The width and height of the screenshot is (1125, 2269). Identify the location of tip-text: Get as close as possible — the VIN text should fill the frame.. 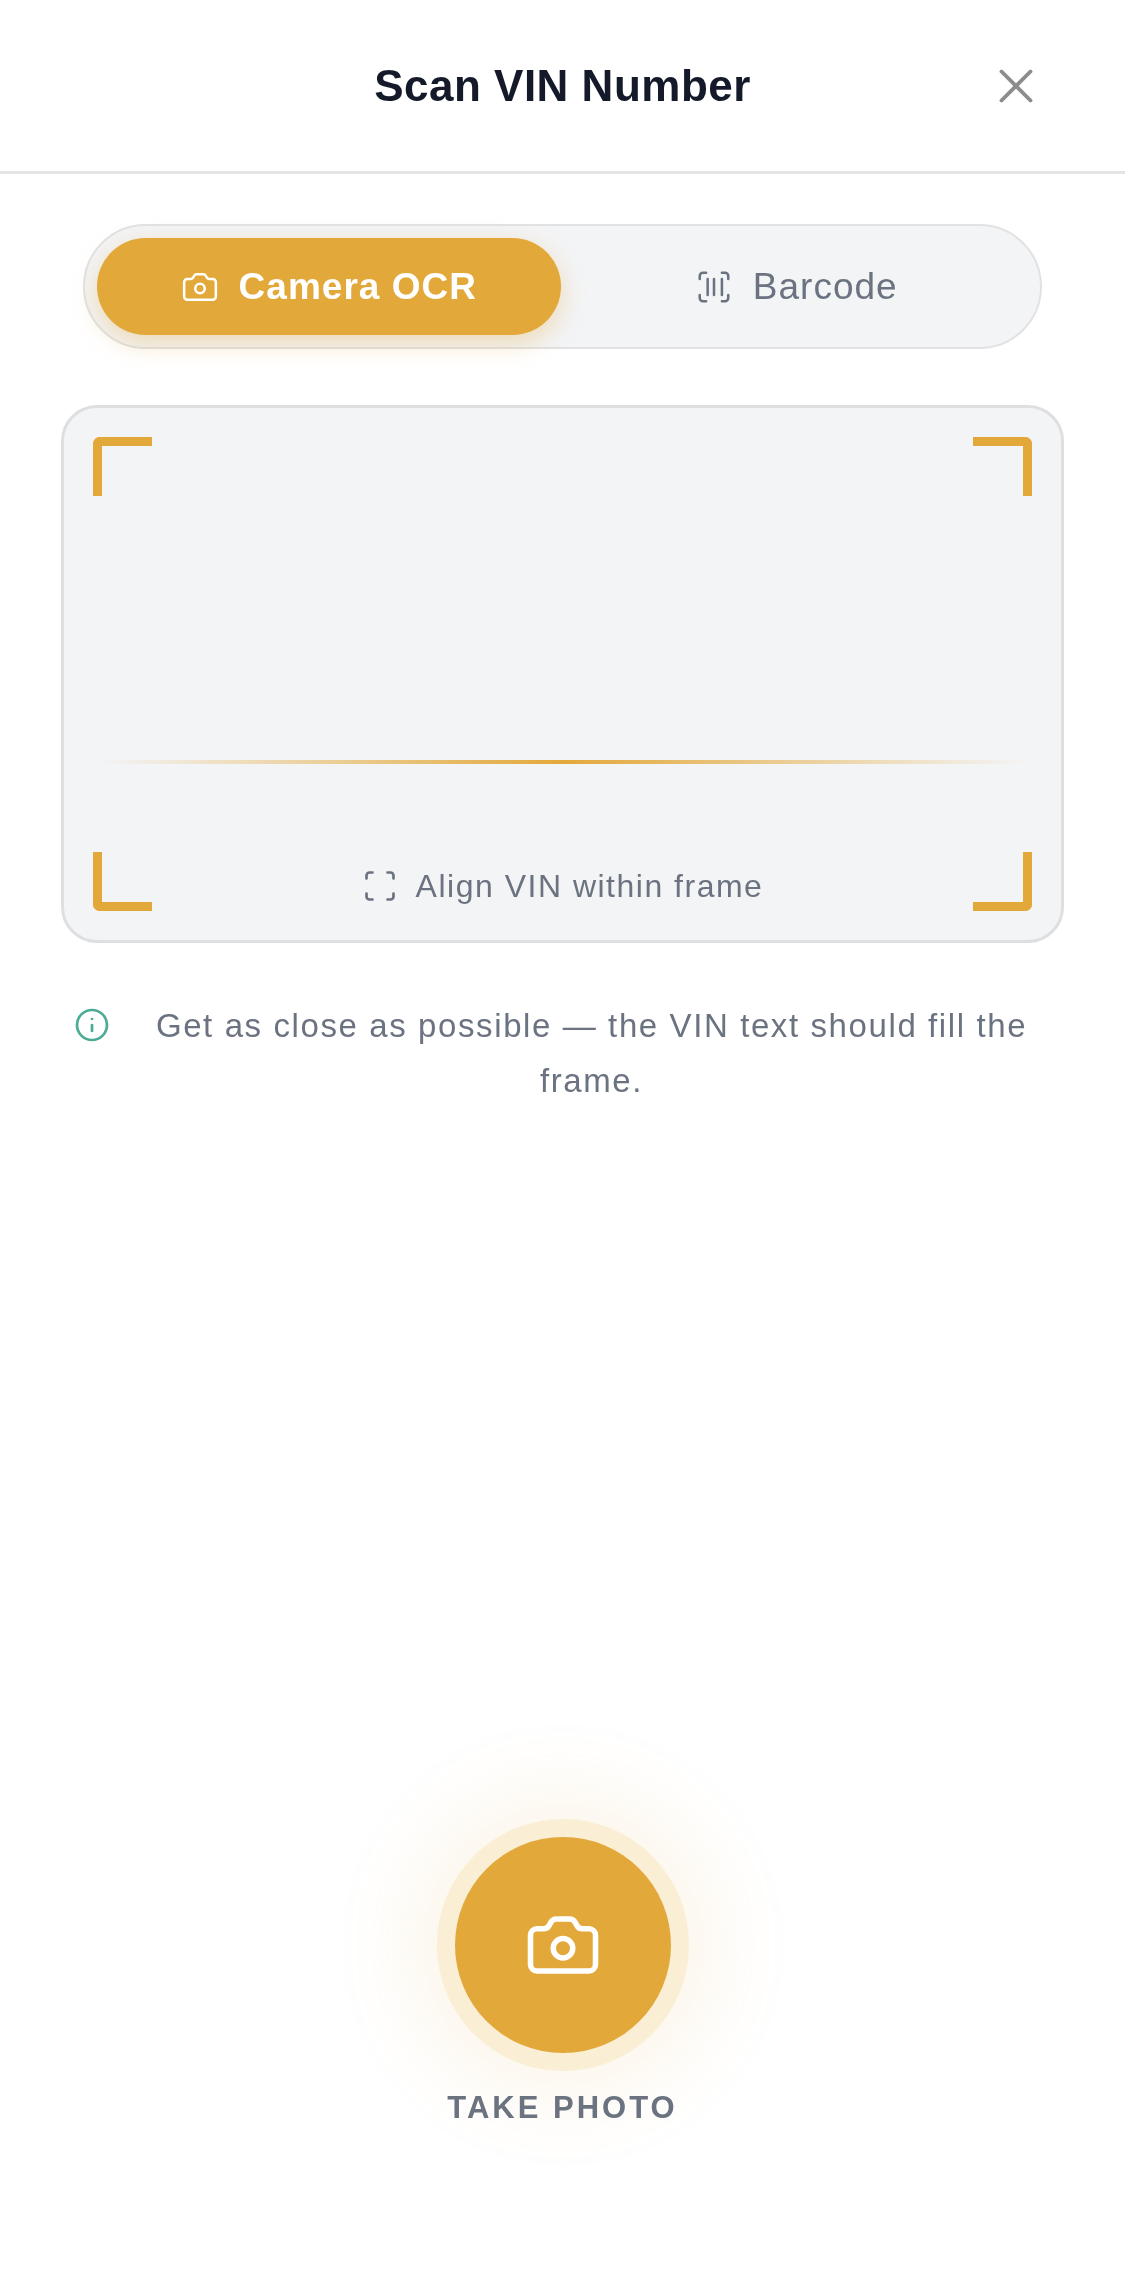
(591, 1053).